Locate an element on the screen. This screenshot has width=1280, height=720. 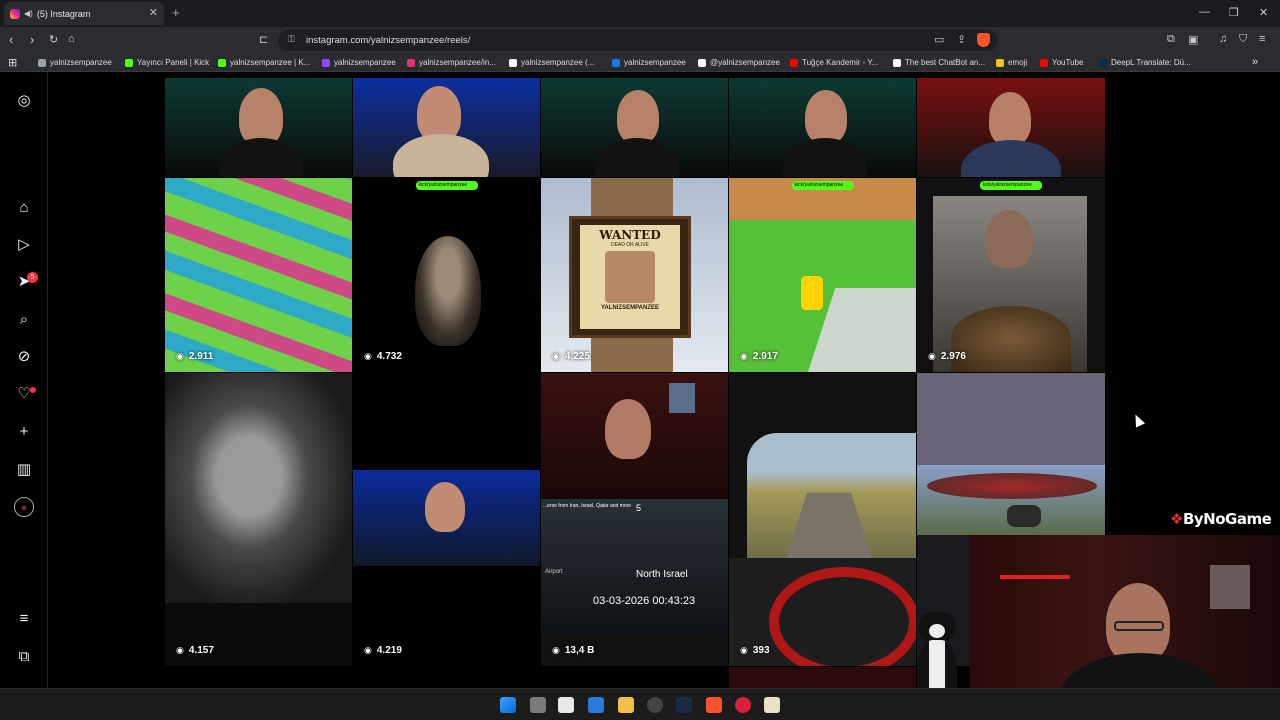
cars-scene is located at coordinates (258, 275).